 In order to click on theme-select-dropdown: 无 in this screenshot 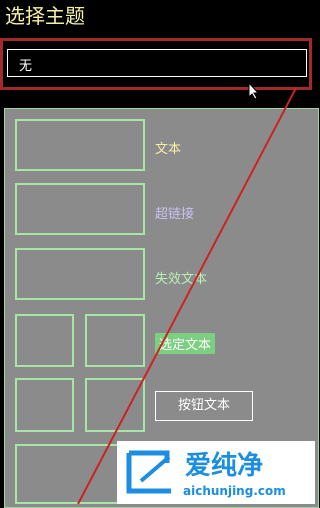, I will do `click(157, 63)`.